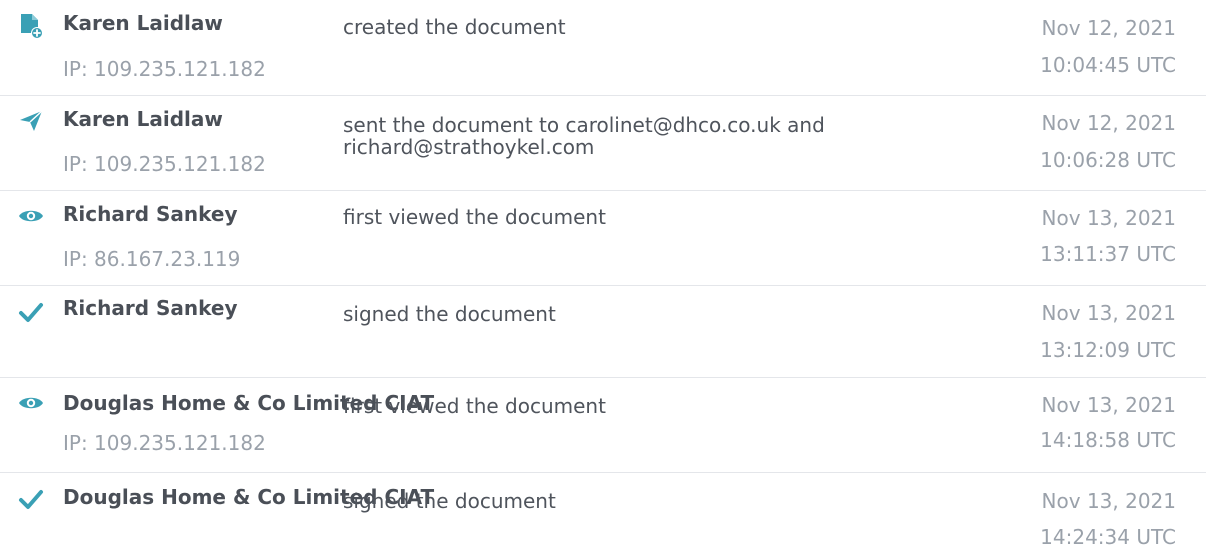 The width and height of the screenshot is (1206, 559). I want to click on event-time: 10:04:45 UTC, so click(1108, 65).